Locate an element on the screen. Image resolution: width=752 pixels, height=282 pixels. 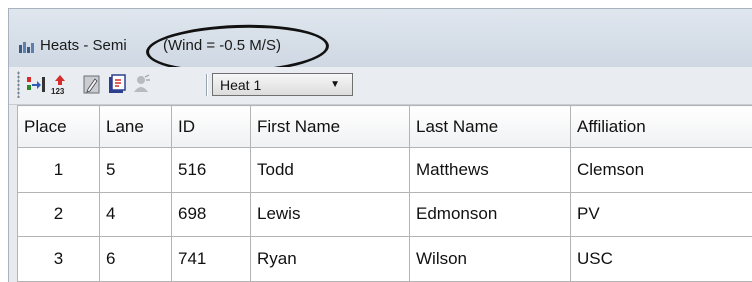
assign-lanes-icon is located at coordinates (36, 84).